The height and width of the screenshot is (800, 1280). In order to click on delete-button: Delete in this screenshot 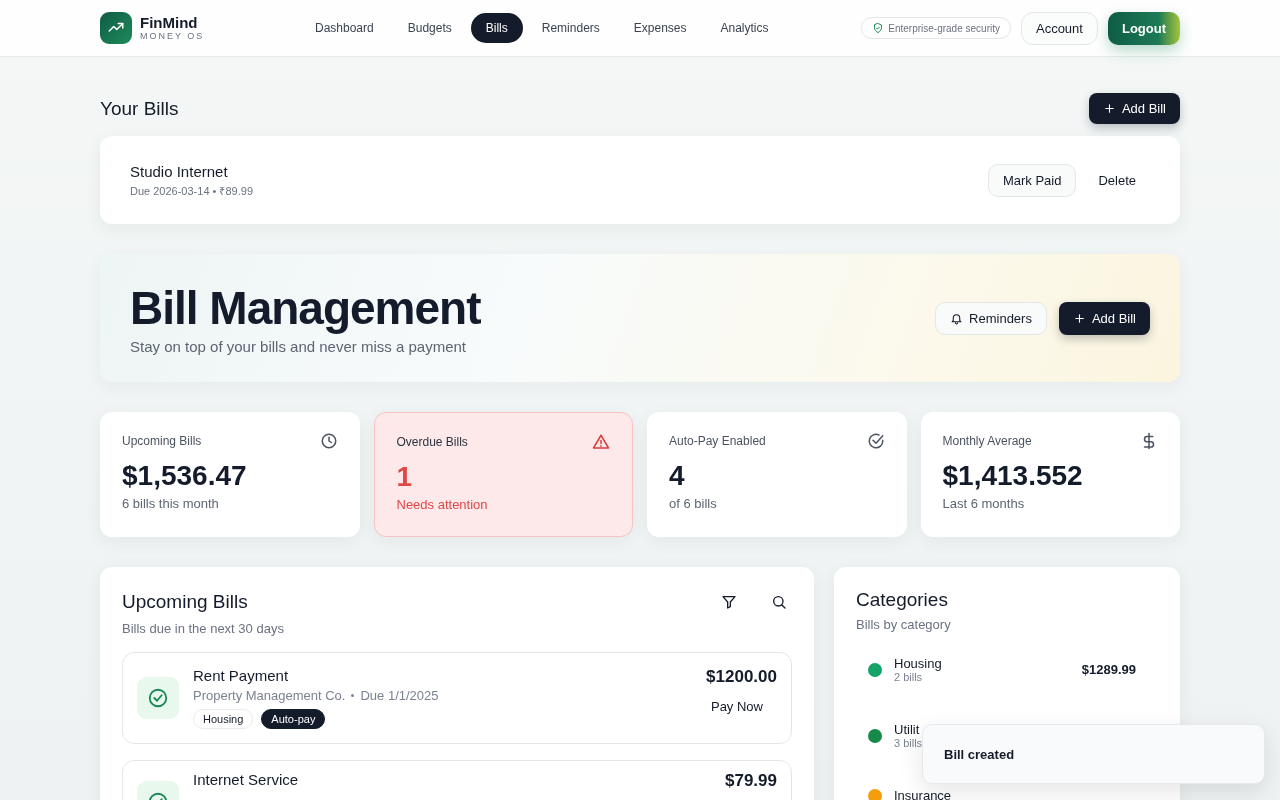, I will do `click(1117, 180)`.